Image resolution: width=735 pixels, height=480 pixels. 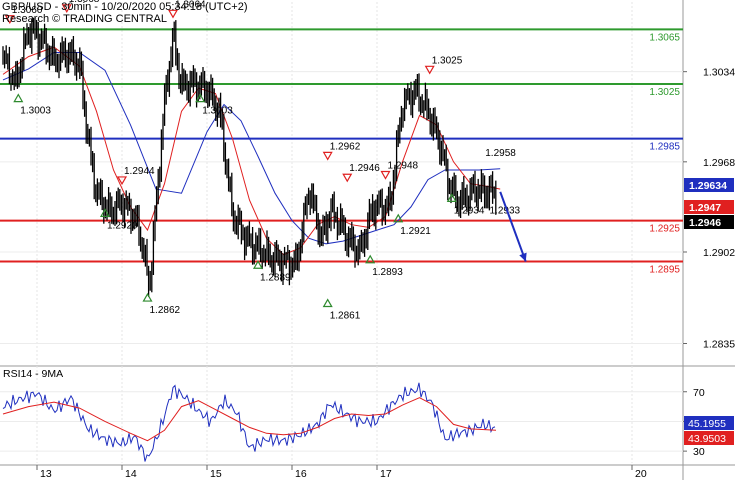 What do you see at coordinates (719, 73) in the screenshot?
I see `price-axis-label: 1.3034` at bounding box center [719, 73].